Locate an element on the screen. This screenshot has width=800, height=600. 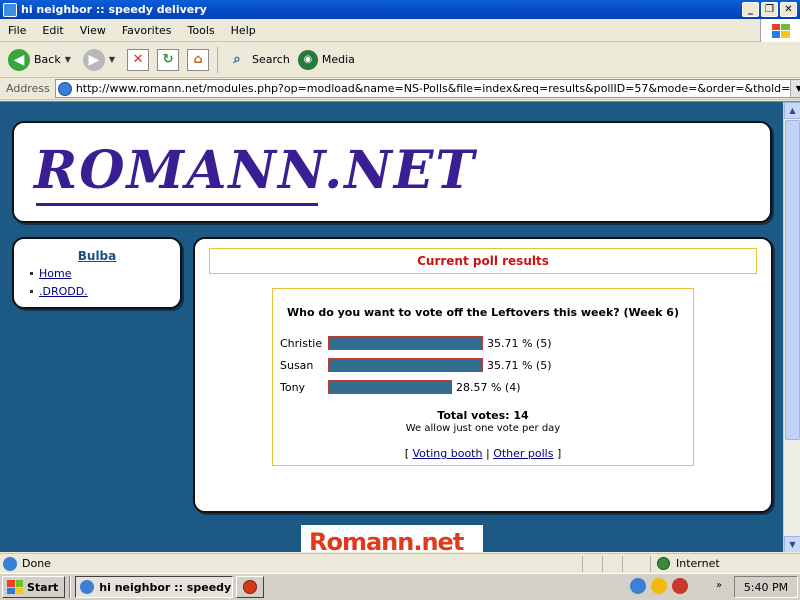
taskbar-divider is located at coordinates (70, 587).